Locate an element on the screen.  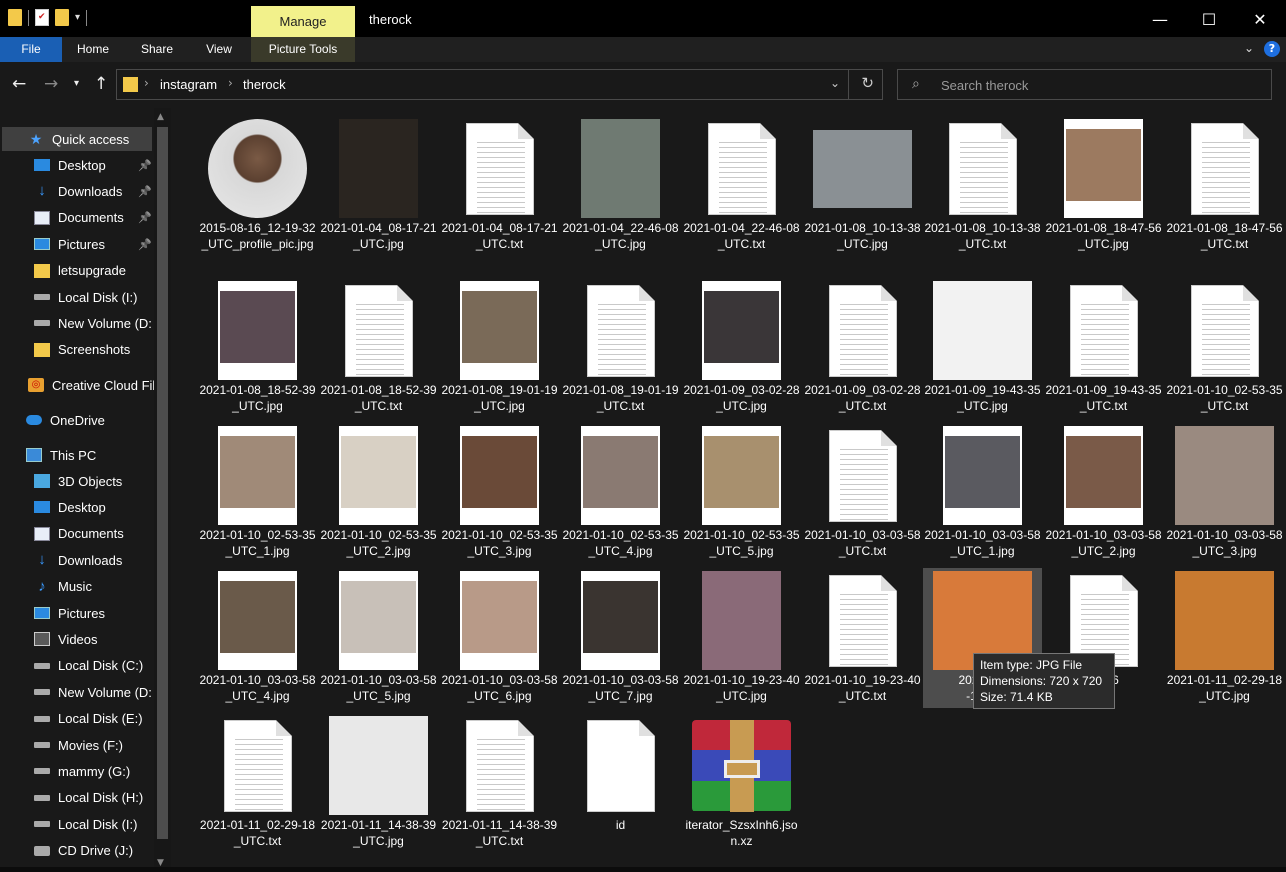
file-item: 2021-01-04_22-46-08_UTC.txt is located at coordinates (741, 186).